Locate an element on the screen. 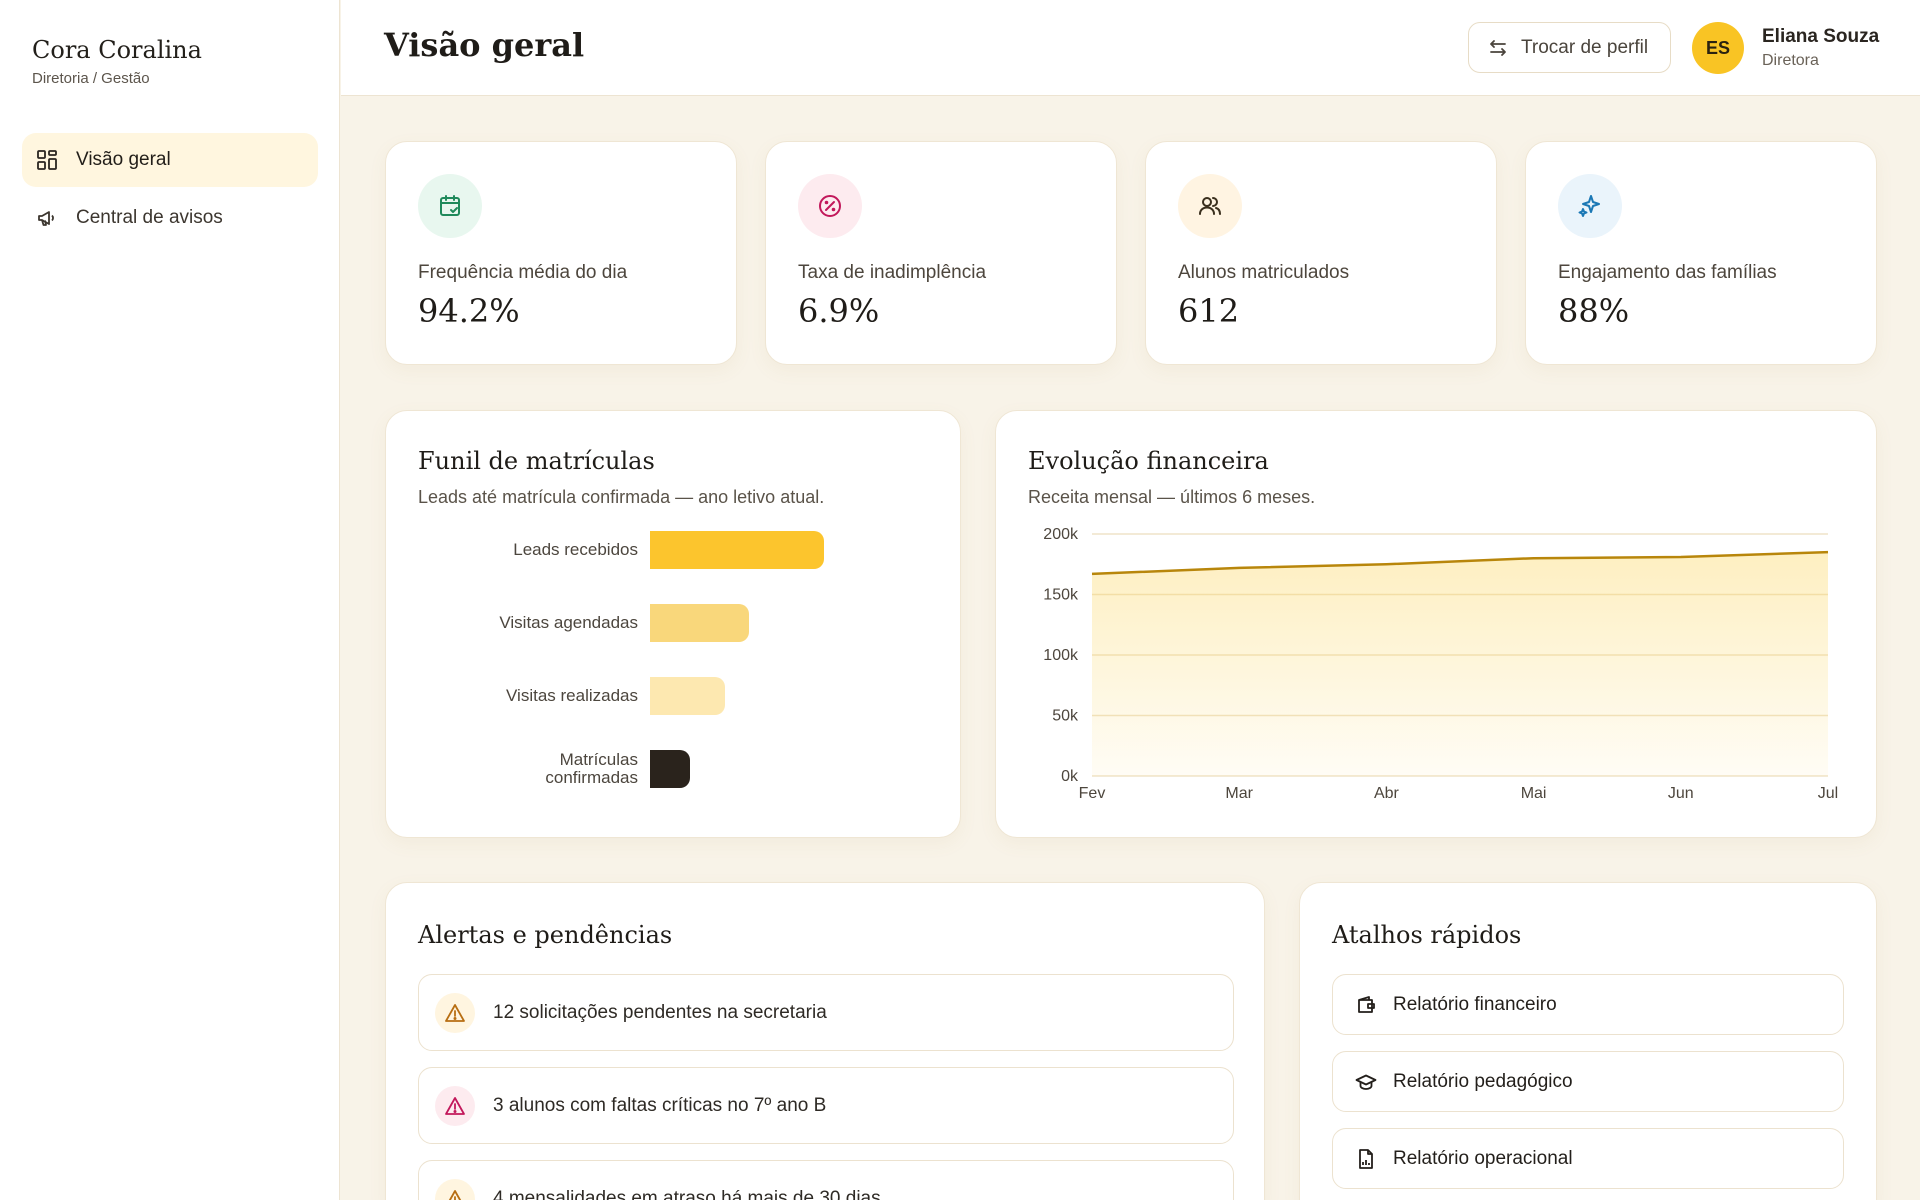 The height and width of the screenshot is (1200, 1920). megaphone-icon is located at coordinates (47, 218).